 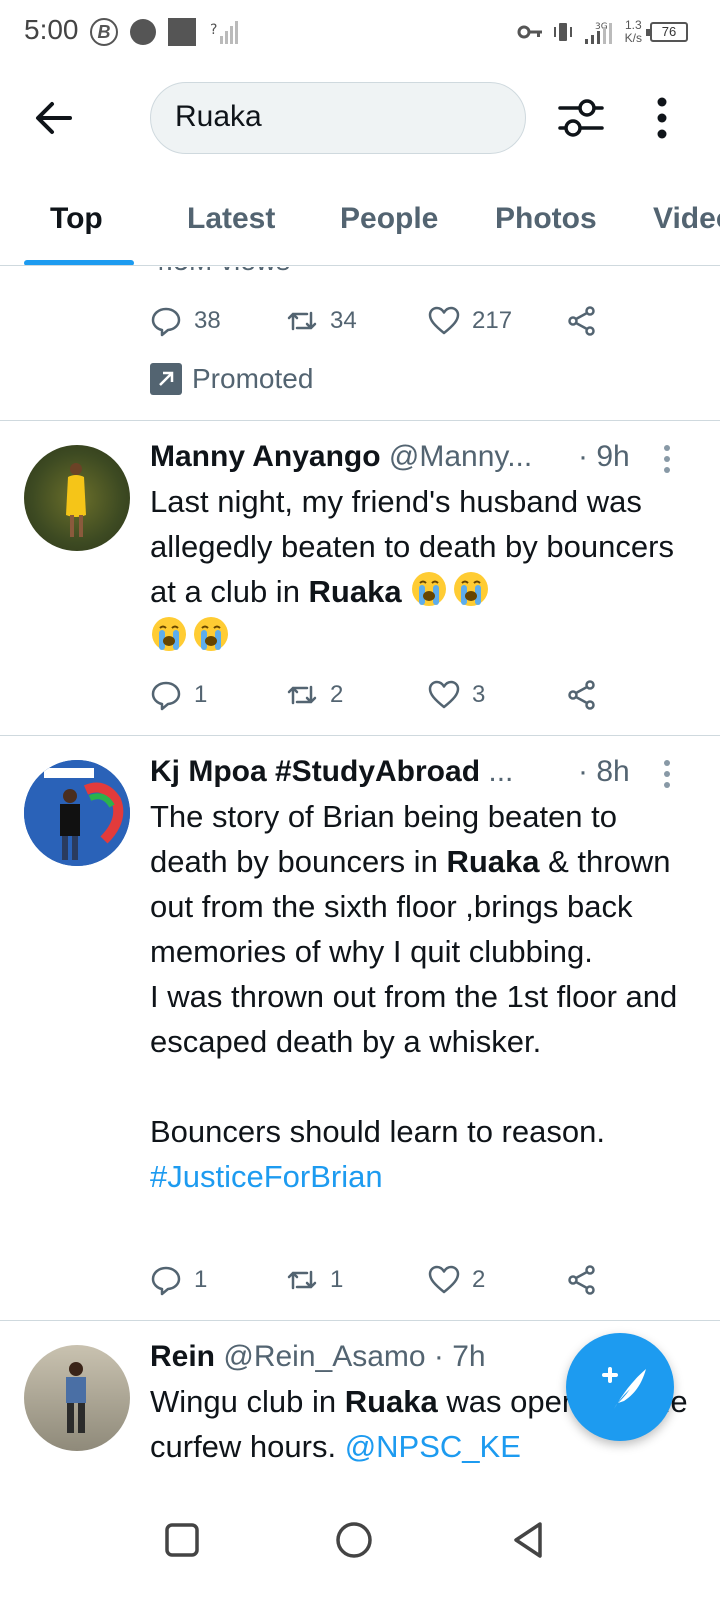 What do you see at coordinates (266, 1176) in the screenshot?
I see `hashtag-link: #JusticeForBrian` at bounding box center [266, 1176].